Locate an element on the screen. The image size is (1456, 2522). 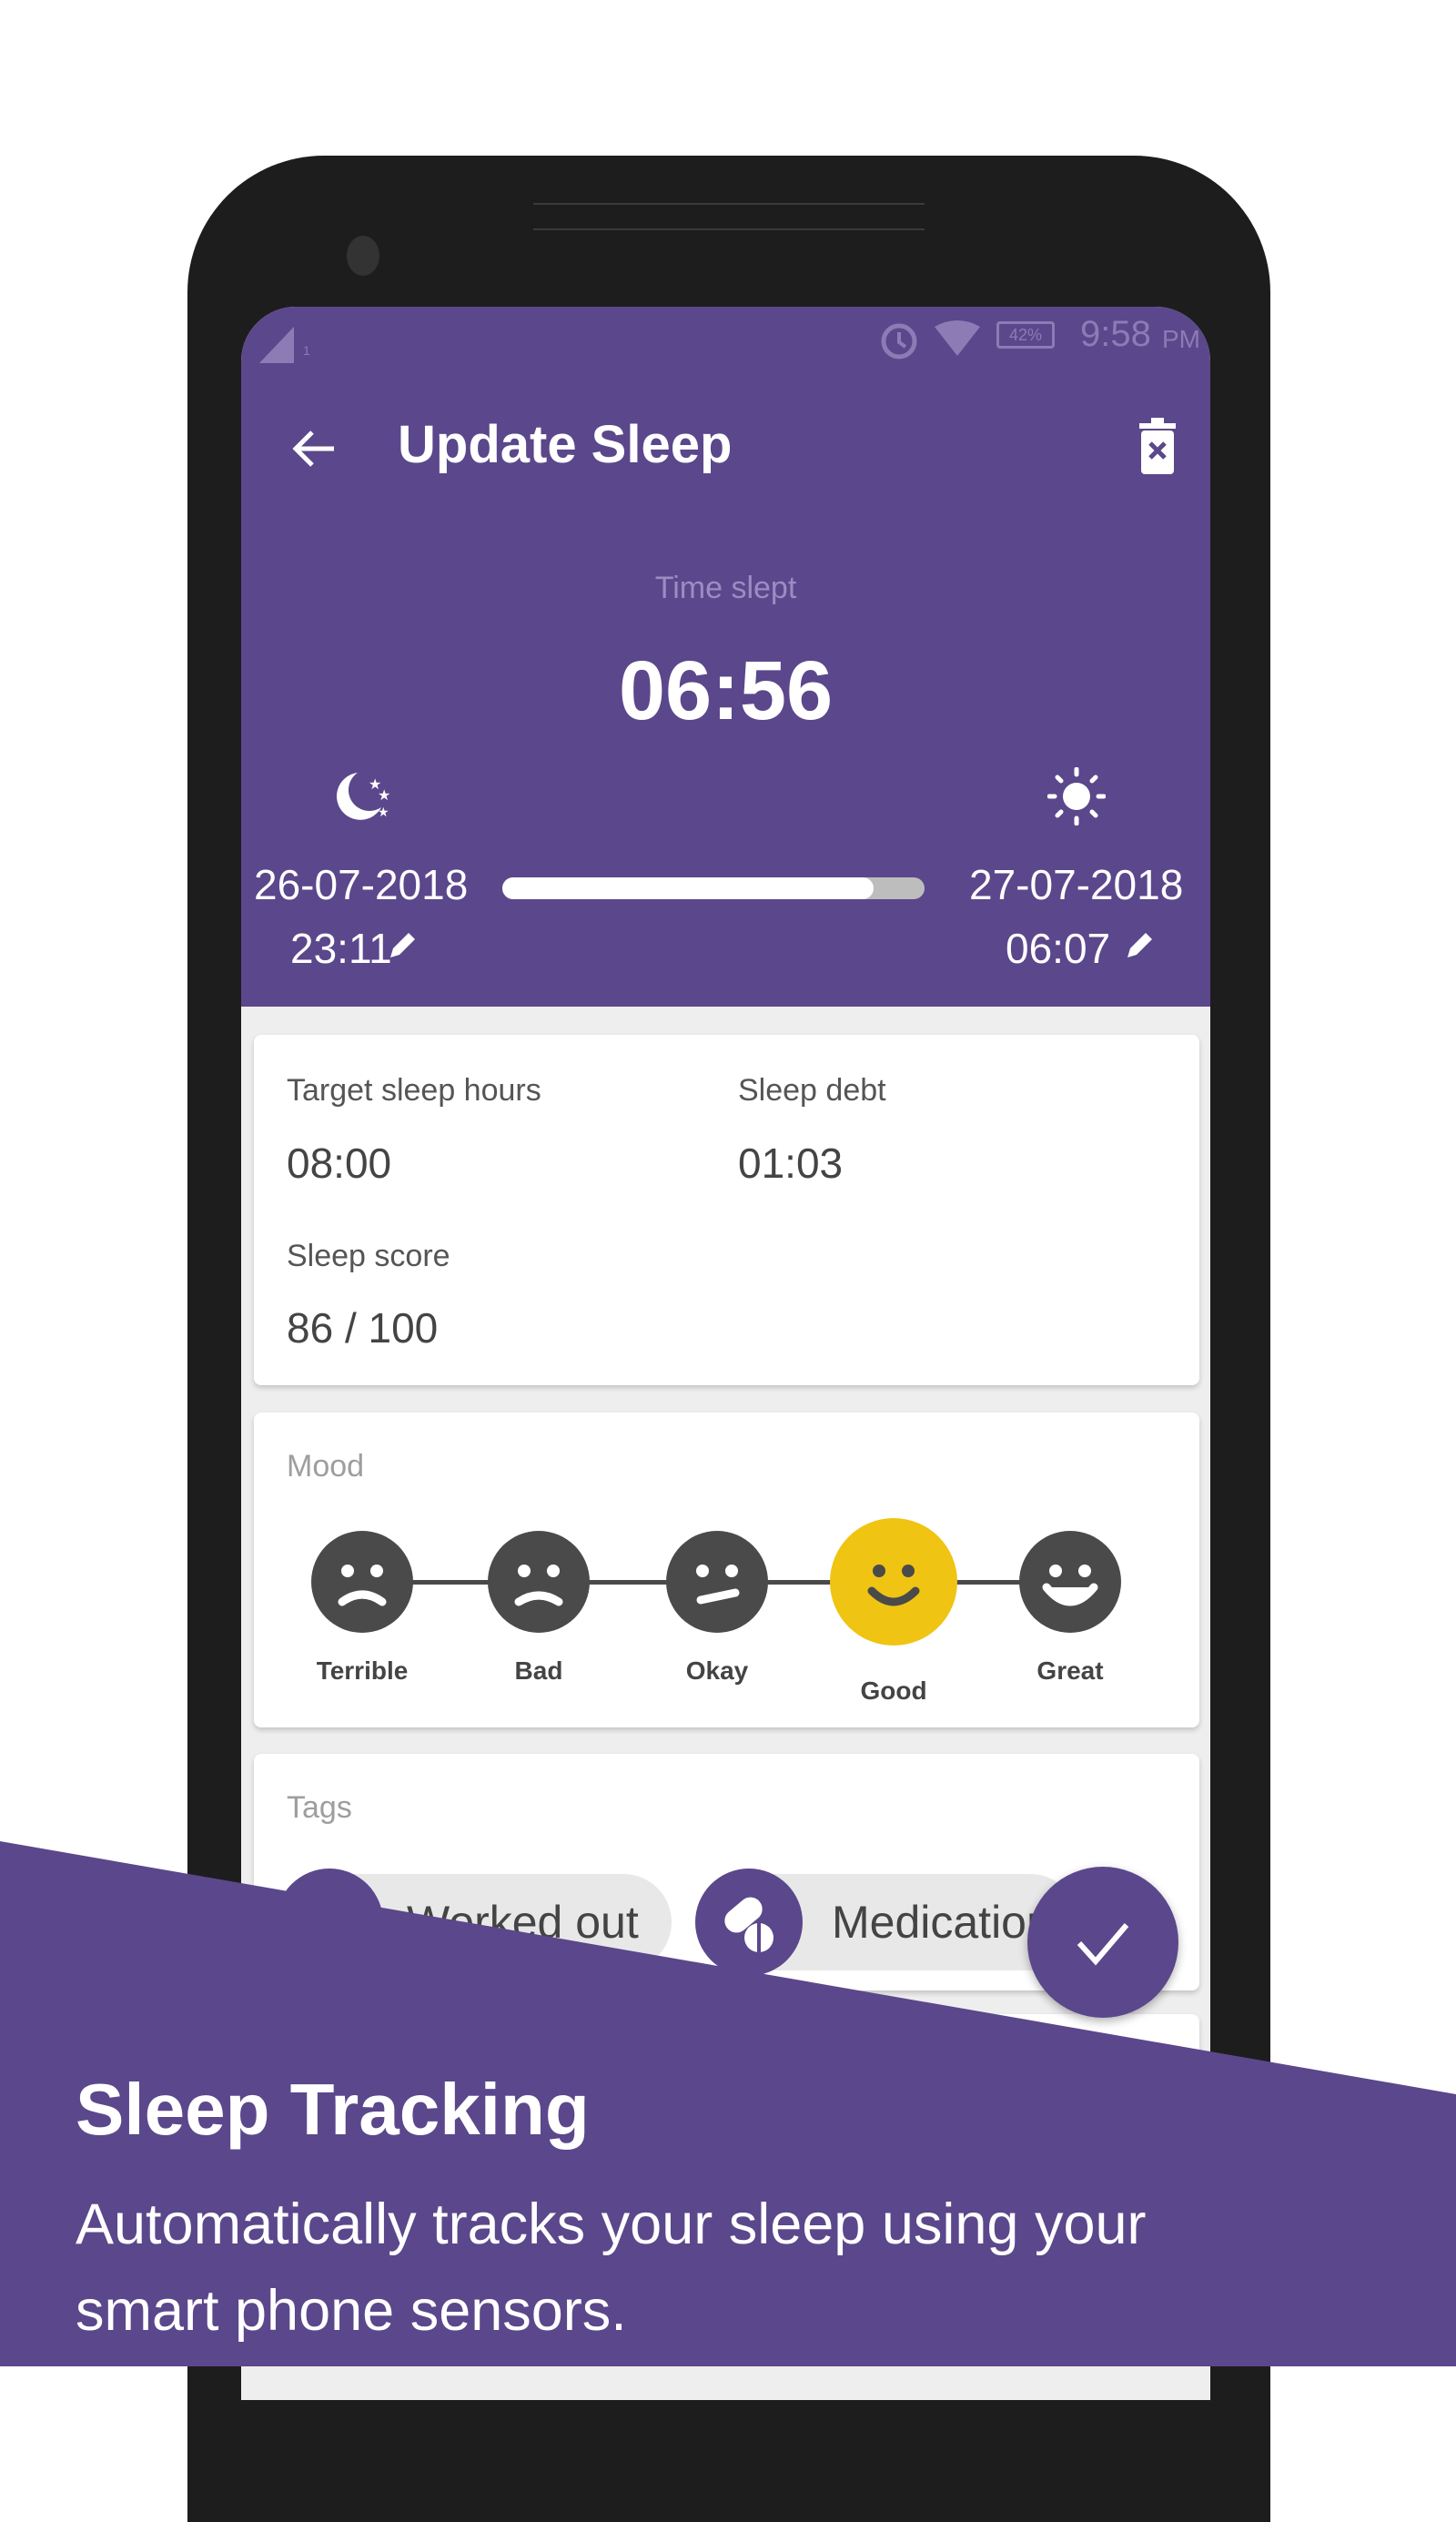
banner-line-2: smart phone sensors. is located at coordinates (352, 2311).